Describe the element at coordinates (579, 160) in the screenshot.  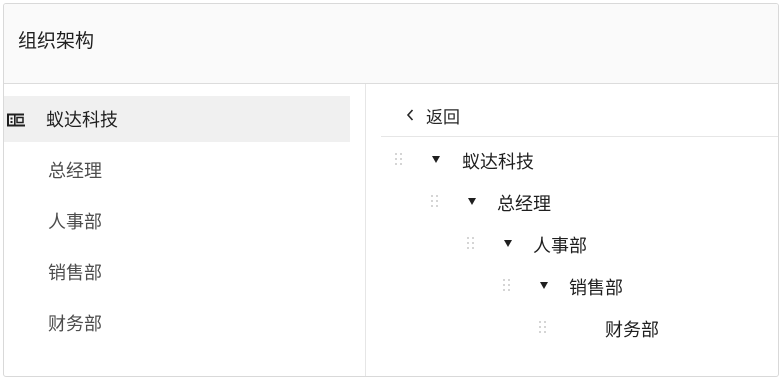
I see `tree-node-company: 蚁达科技` at that location.